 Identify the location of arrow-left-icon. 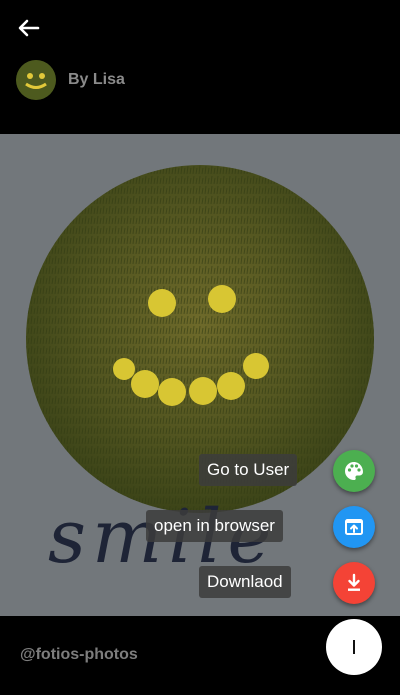
(29, 28).